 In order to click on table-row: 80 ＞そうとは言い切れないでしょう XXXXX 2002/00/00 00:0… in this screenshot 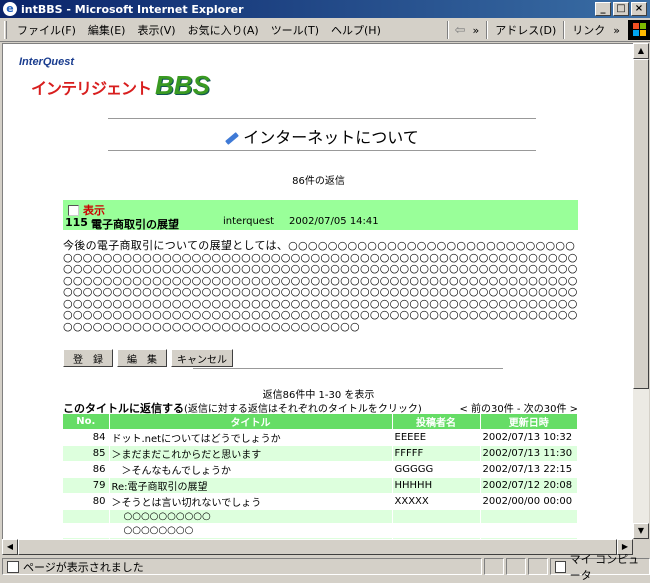, I will do `click(320, 501)`.